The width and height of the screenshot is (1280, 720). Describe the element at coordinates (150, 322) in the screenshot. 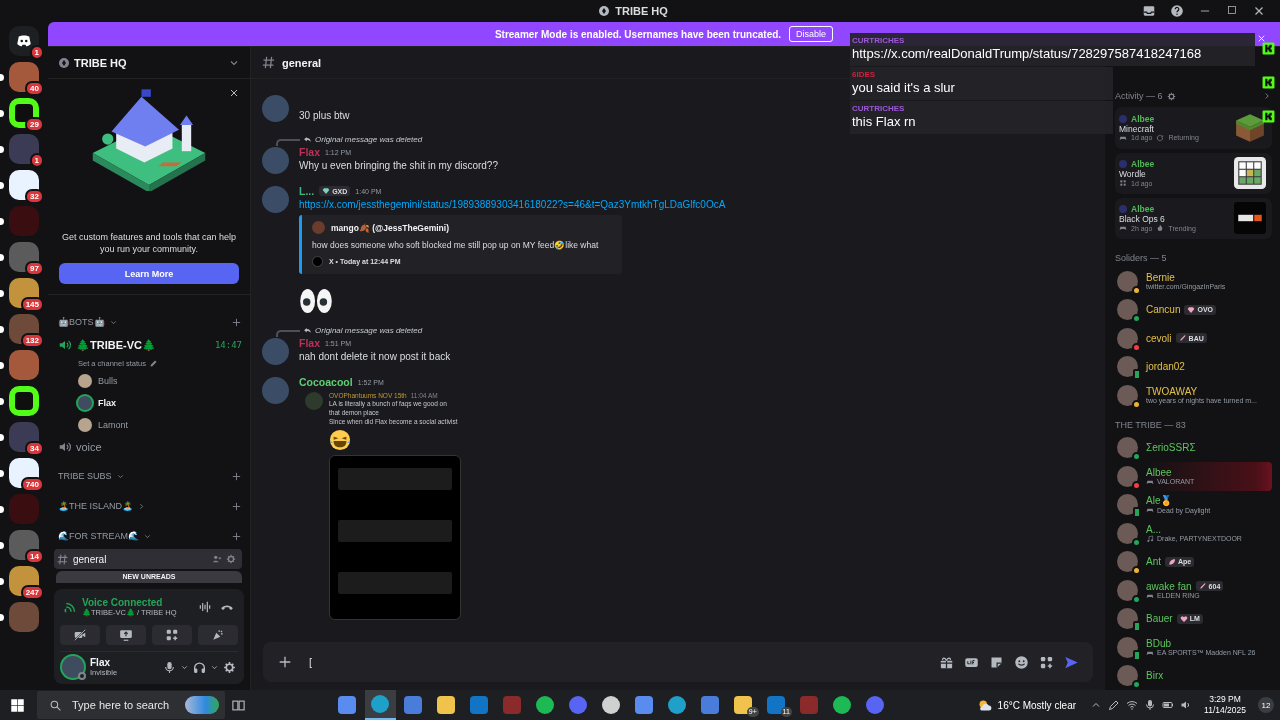

I see `category-header: 🤖BOTS🤖` at that location.